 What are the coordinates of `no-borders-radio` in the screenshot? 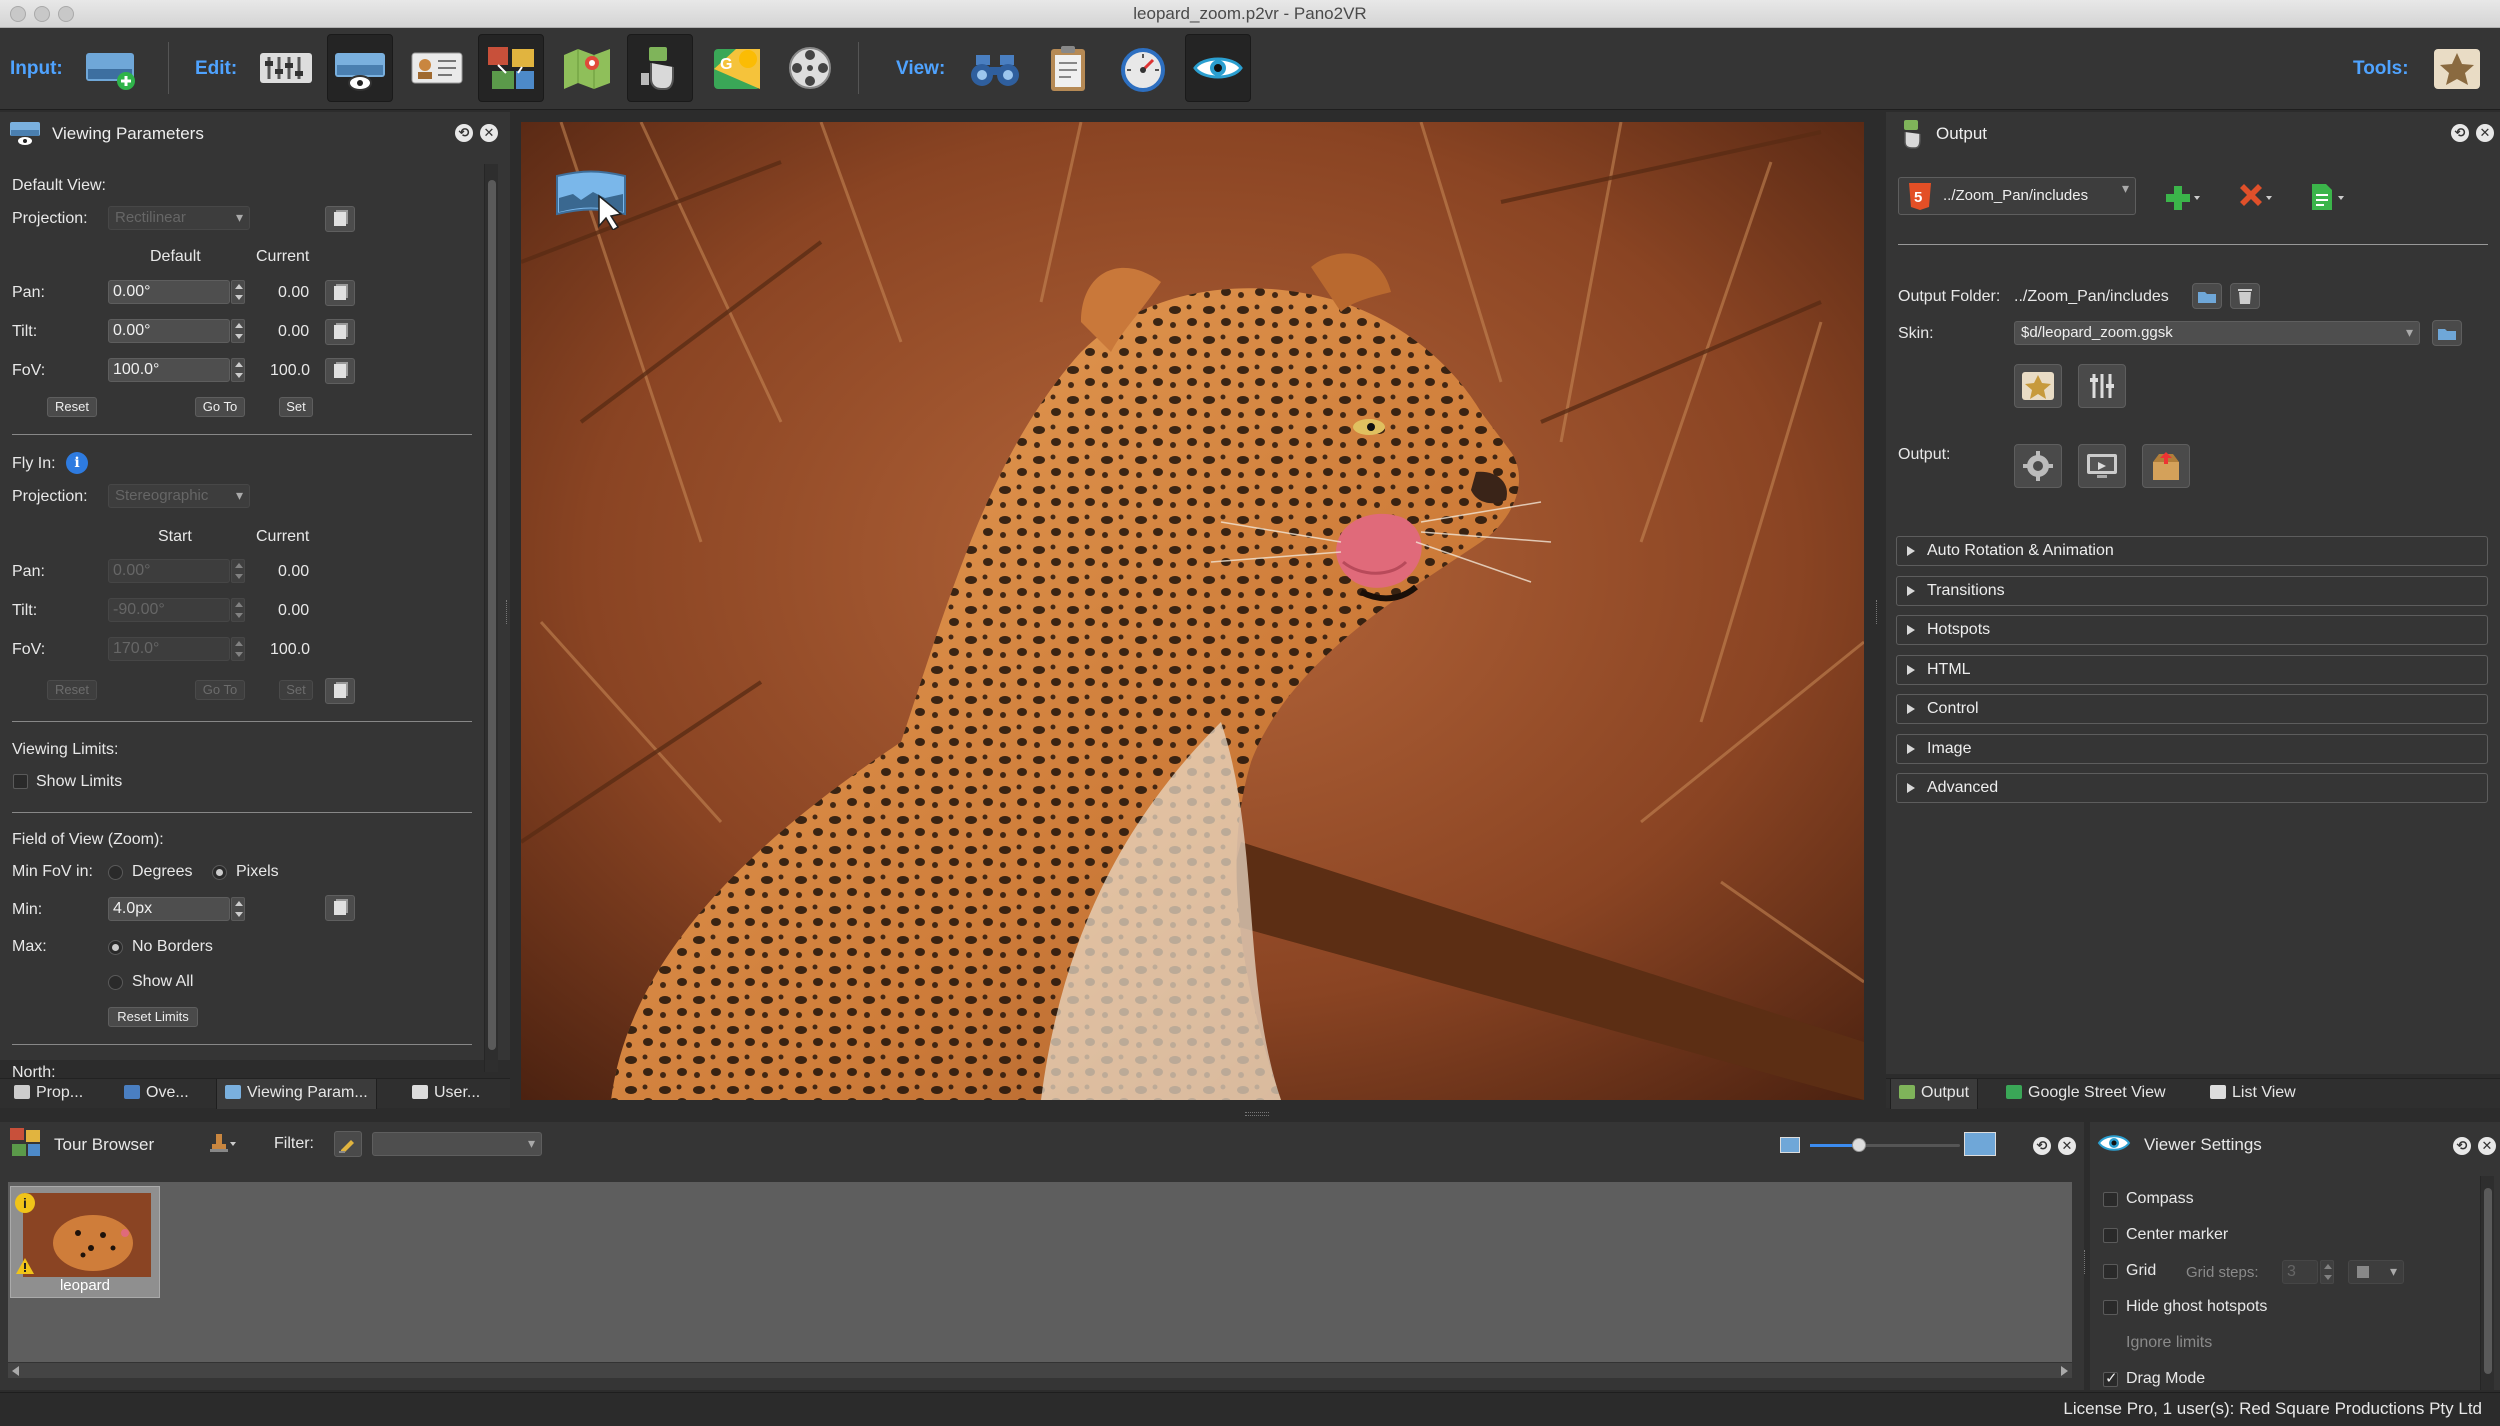 It's located at (115, 947).